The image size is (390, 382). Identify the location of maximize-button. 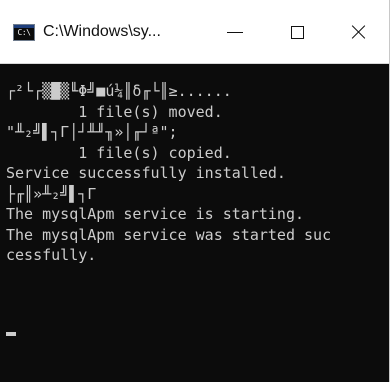
(297, 32).